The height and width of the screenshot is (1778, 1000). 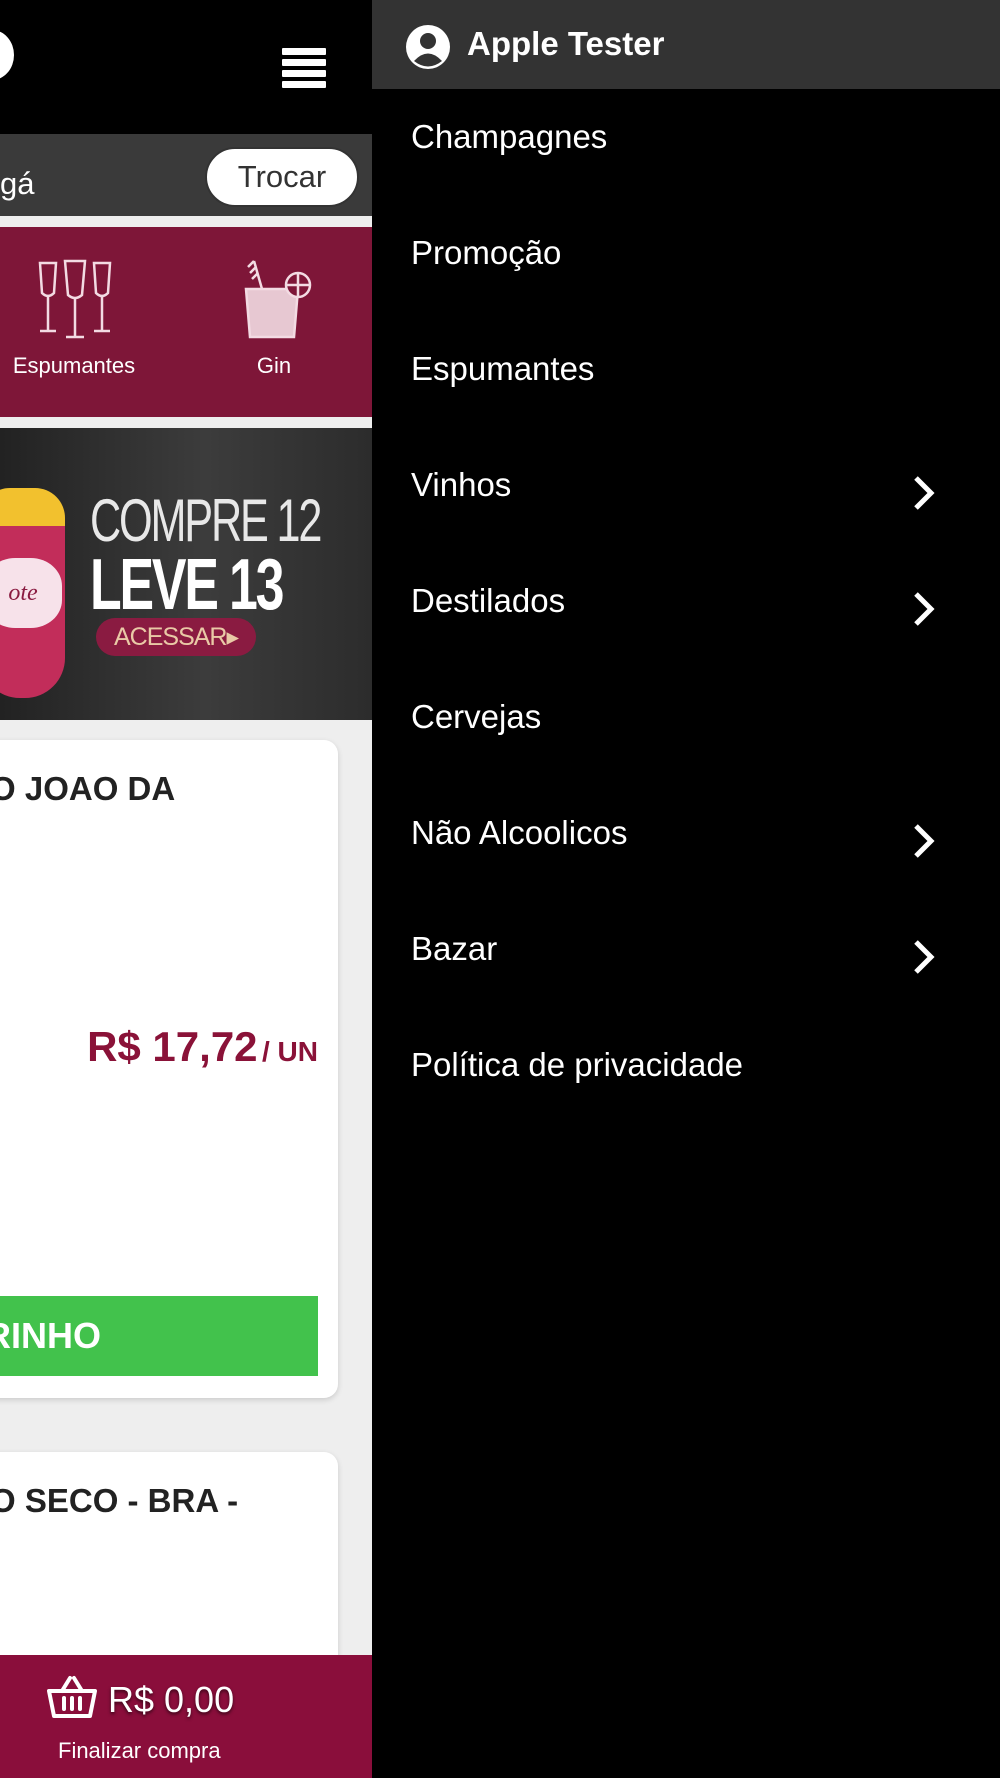 What do you see at coordinates (88, 788) in the screenshot?
I see `product-title: O JOAO DA` at bounding box center [88, 788].